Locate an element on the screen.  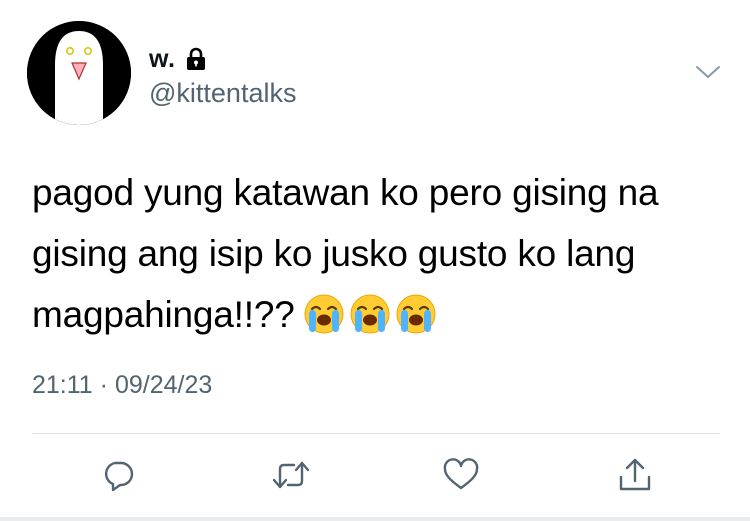
like-button is located at coordinates (461, 475).